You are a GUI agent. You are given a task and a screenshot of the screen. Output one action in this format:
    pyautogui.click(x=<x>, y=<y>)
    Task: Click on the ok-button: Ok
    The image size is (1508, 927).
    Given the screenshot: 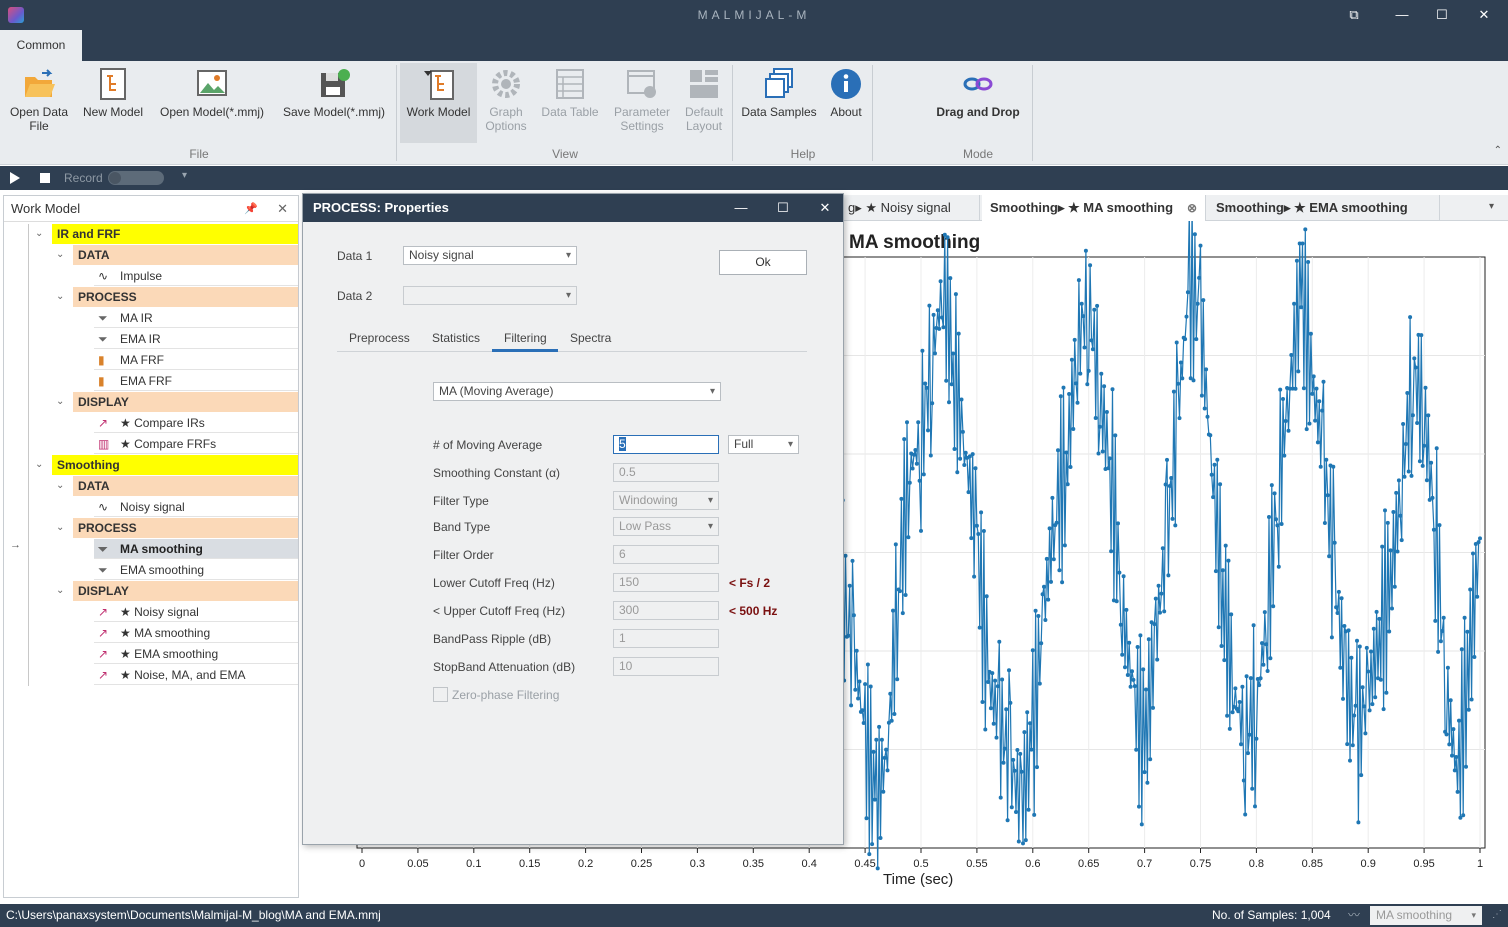 What is the action you would take?
    pyautogui.click(x=763, y=262)
    